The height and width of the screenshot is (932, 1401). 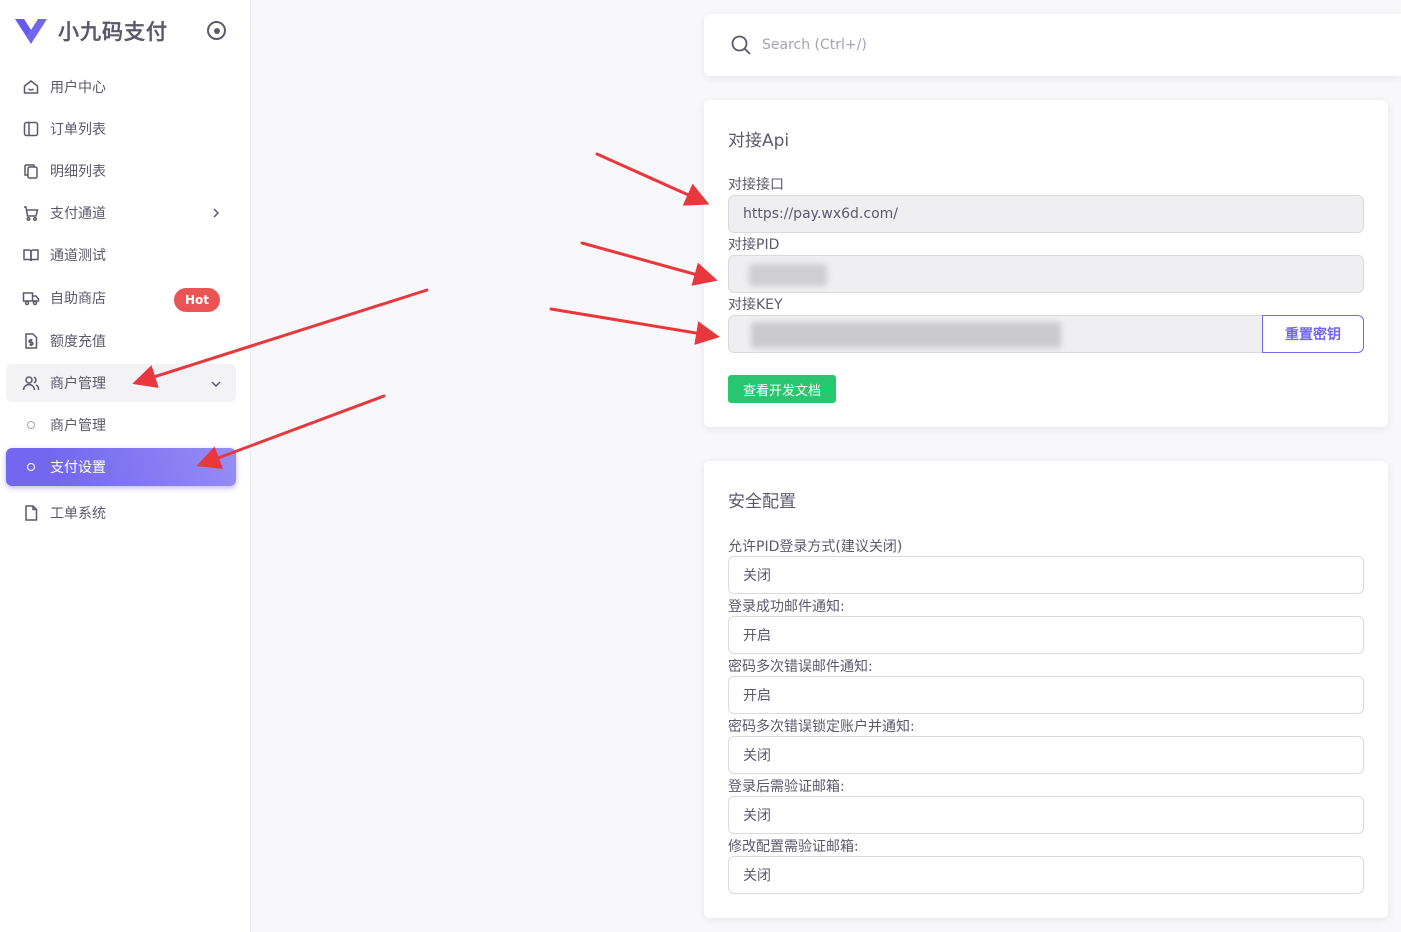 What do you see at coordinates (121, 425) in the screenshot?
I see `sidebar-subitem-merchant-management: 商户管理` at bounding box center [121, 425].